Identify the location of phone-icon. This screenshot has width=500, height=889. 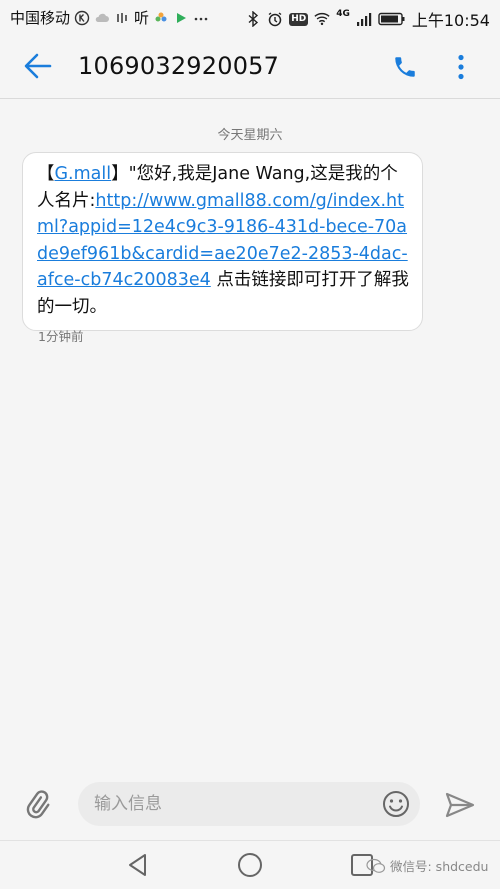
(405, 67).